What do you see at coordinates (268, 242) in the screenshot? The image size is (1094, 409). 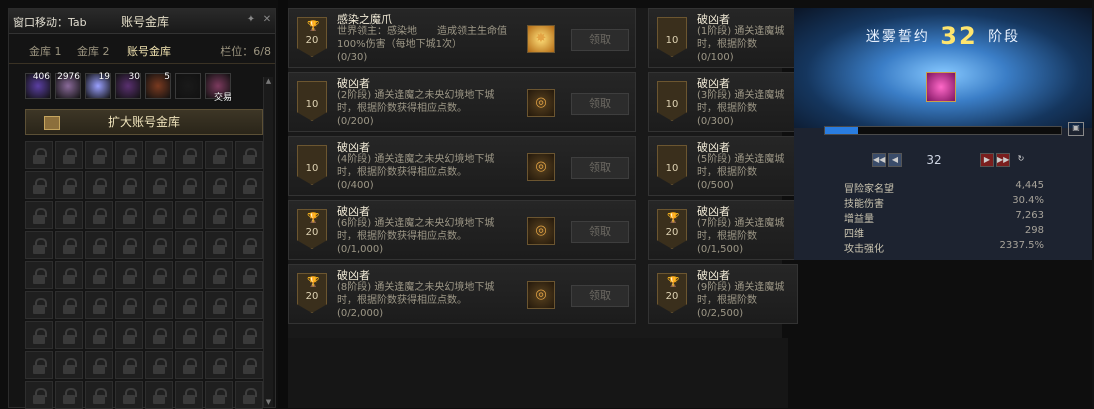 I see `storage-scrollbar: ▲ ▼` at bounding box center [268, 242].